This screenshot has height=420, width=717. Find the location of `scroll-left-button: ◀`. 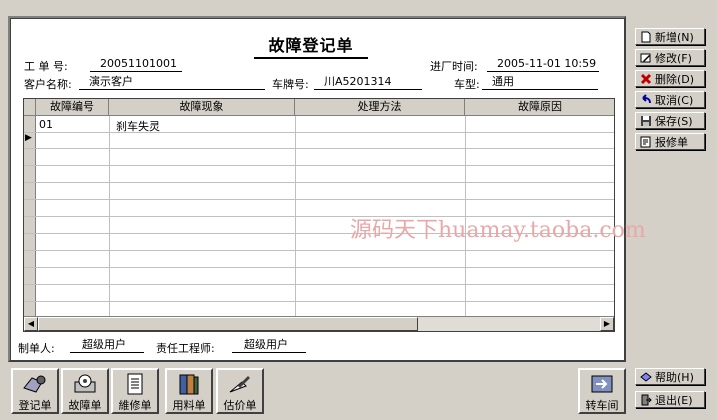

scroll-left-button: ◀ is located at coordinates (31, 324).